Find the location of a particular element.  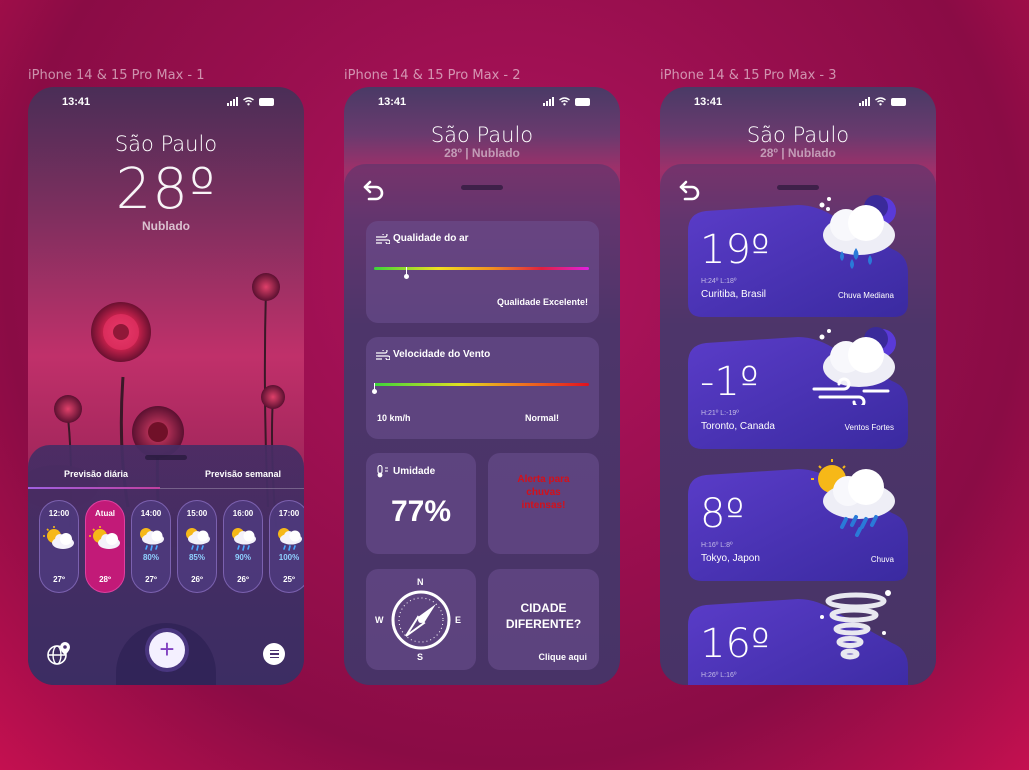

precipitation-chance: 80% is located at coordinates (150, 557).